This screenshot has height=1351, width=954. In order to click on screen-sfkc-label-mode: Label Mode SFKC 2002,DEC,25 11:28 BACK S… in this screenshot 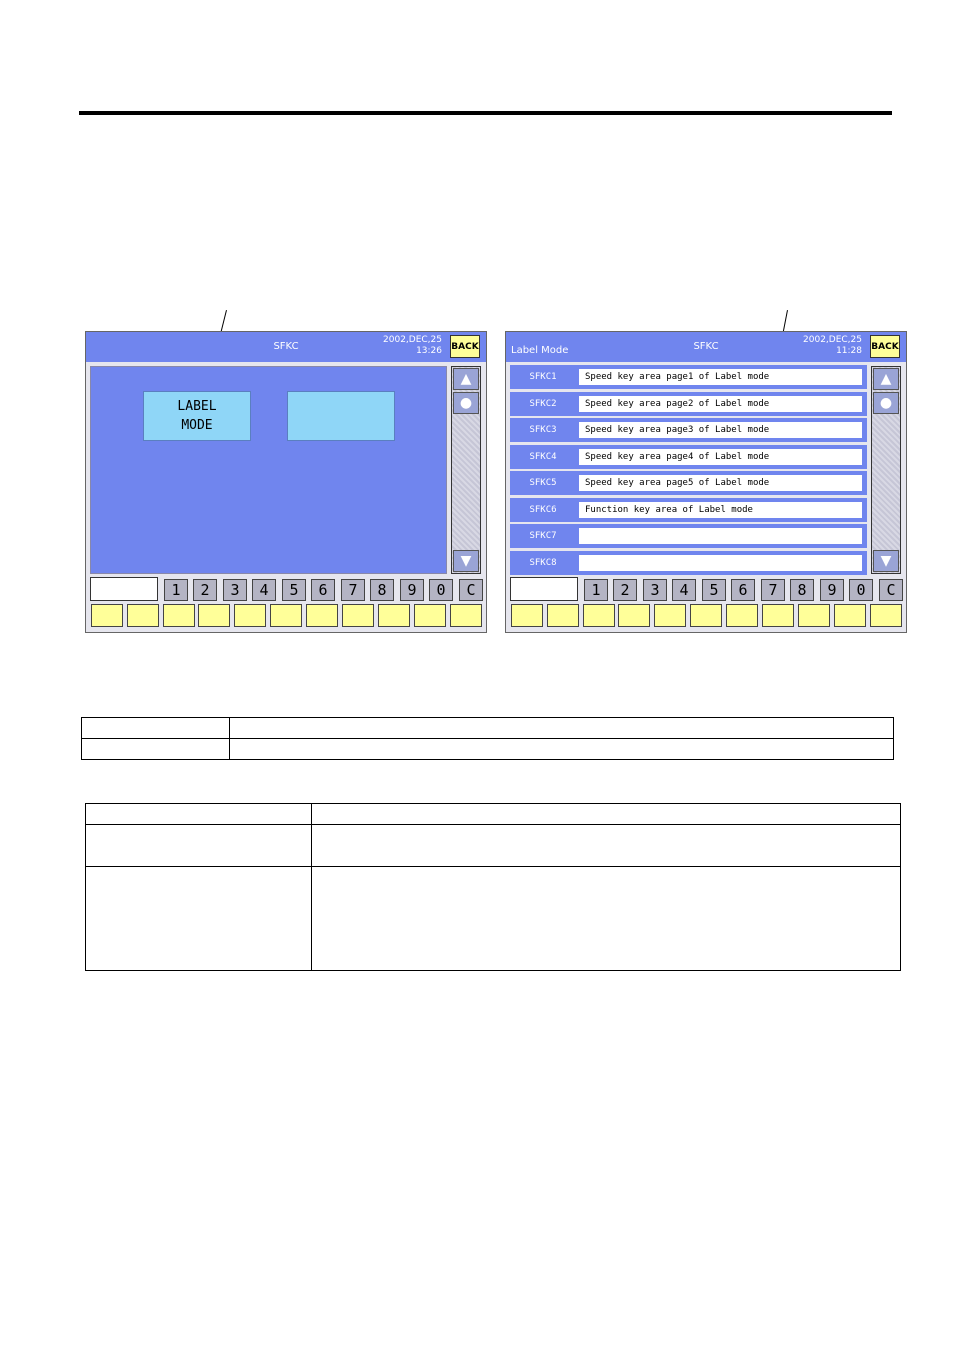, I will do `click(706, 482)`.